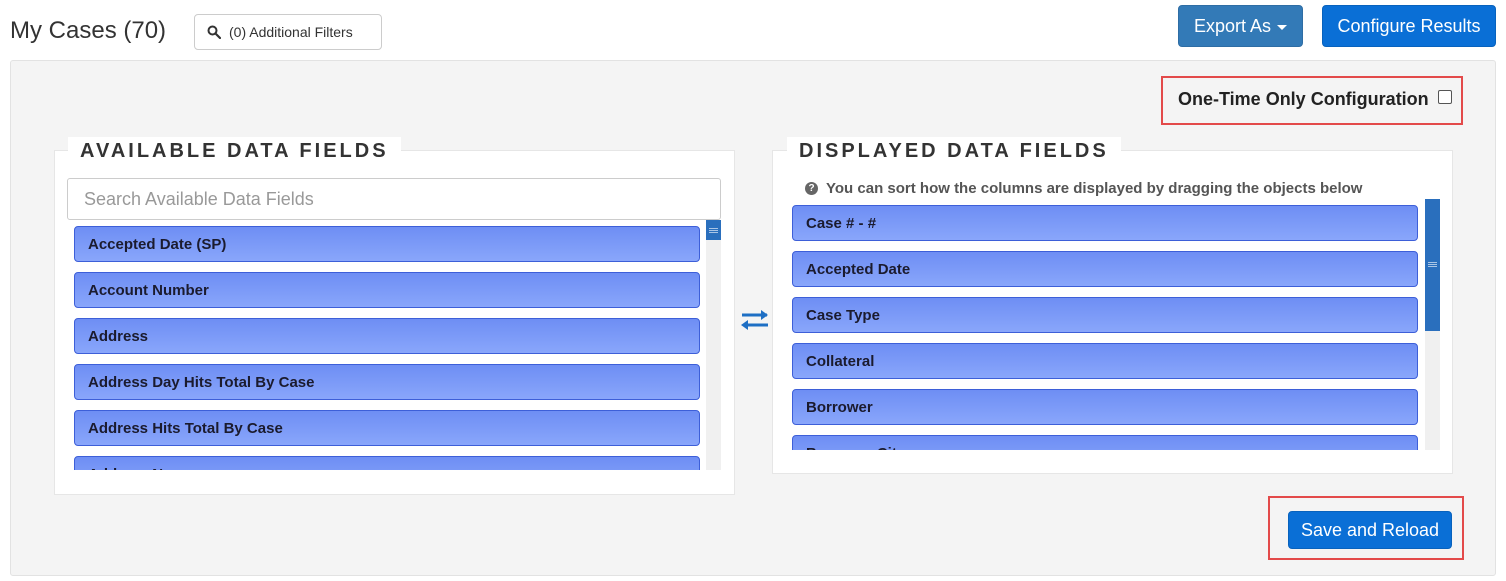 The width and height of the screenshot is (1506, 581). Describe the element at coordinates (234, 151) in the screenshot. I see `available-fields-legend: AVAILABLE DATA FIELDS` at that location.